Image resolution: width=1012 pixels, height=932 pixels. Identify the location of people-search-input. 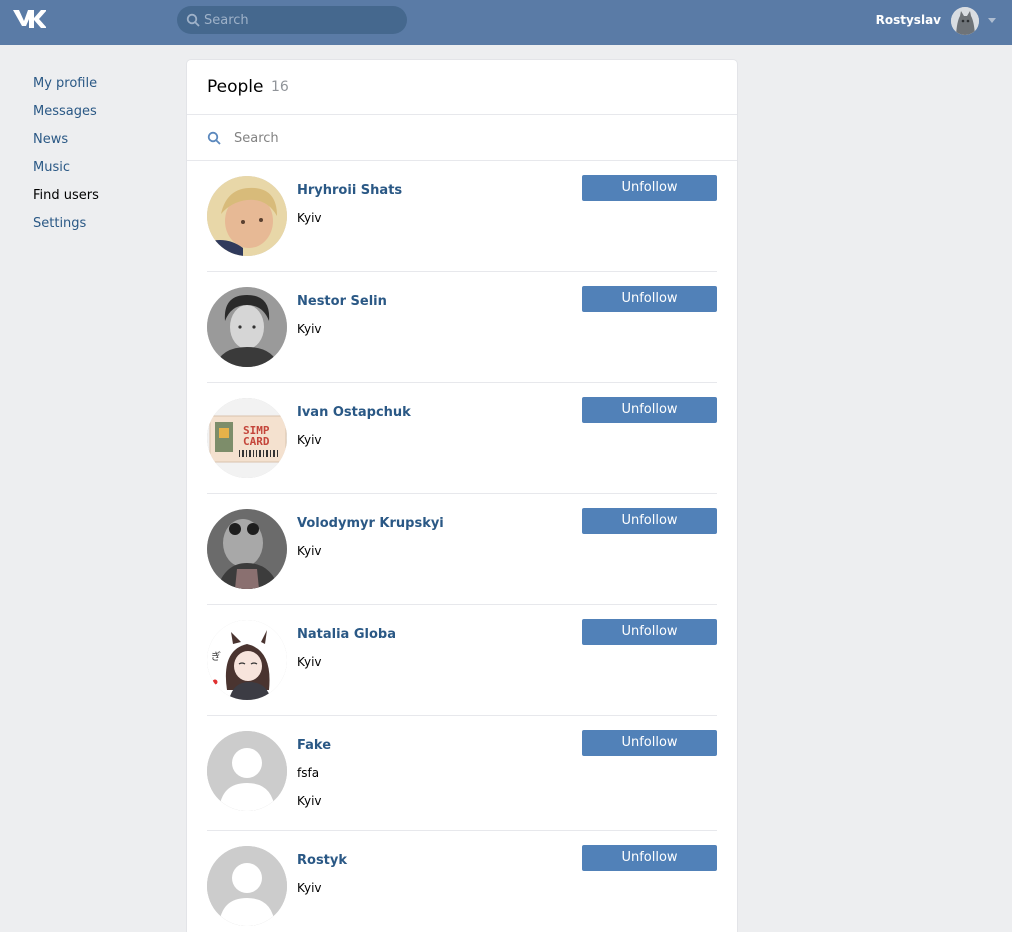
(474, 138).